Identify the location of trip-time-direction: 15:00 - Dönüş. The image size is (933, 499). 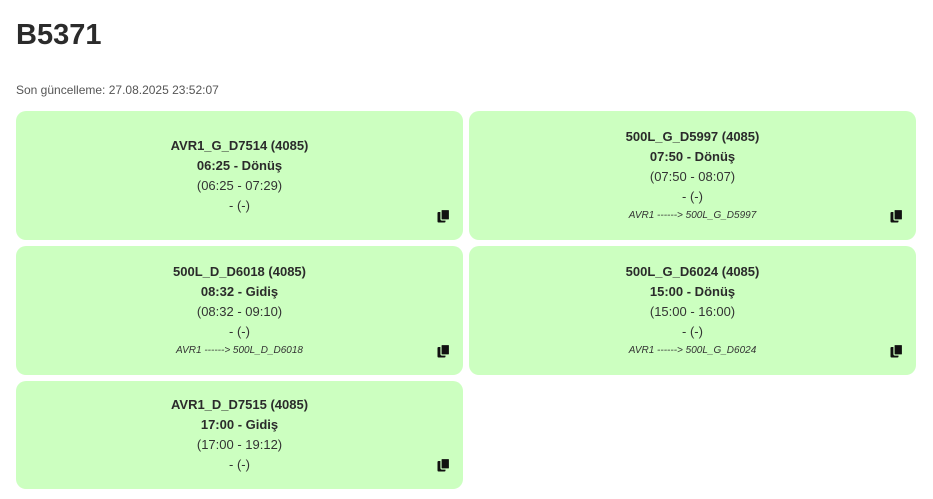
(692, 291).